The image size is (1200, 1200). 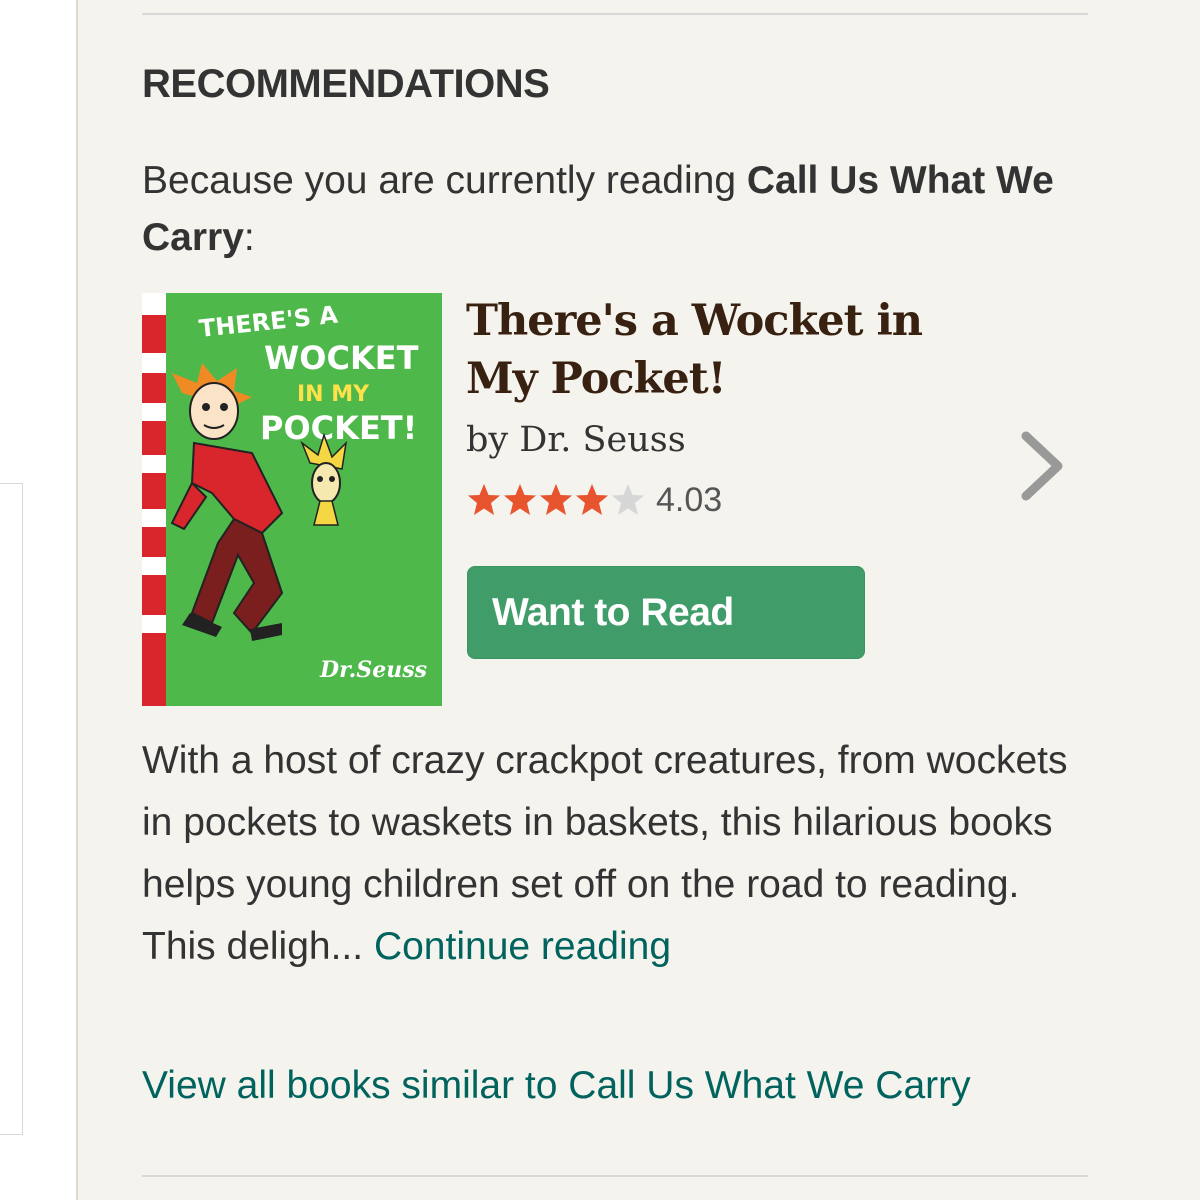 What do you see at coordinates (341, 358) in the screenshot?
I see `cover-text-line2: WOCKET` at bounding box center [341, 358].